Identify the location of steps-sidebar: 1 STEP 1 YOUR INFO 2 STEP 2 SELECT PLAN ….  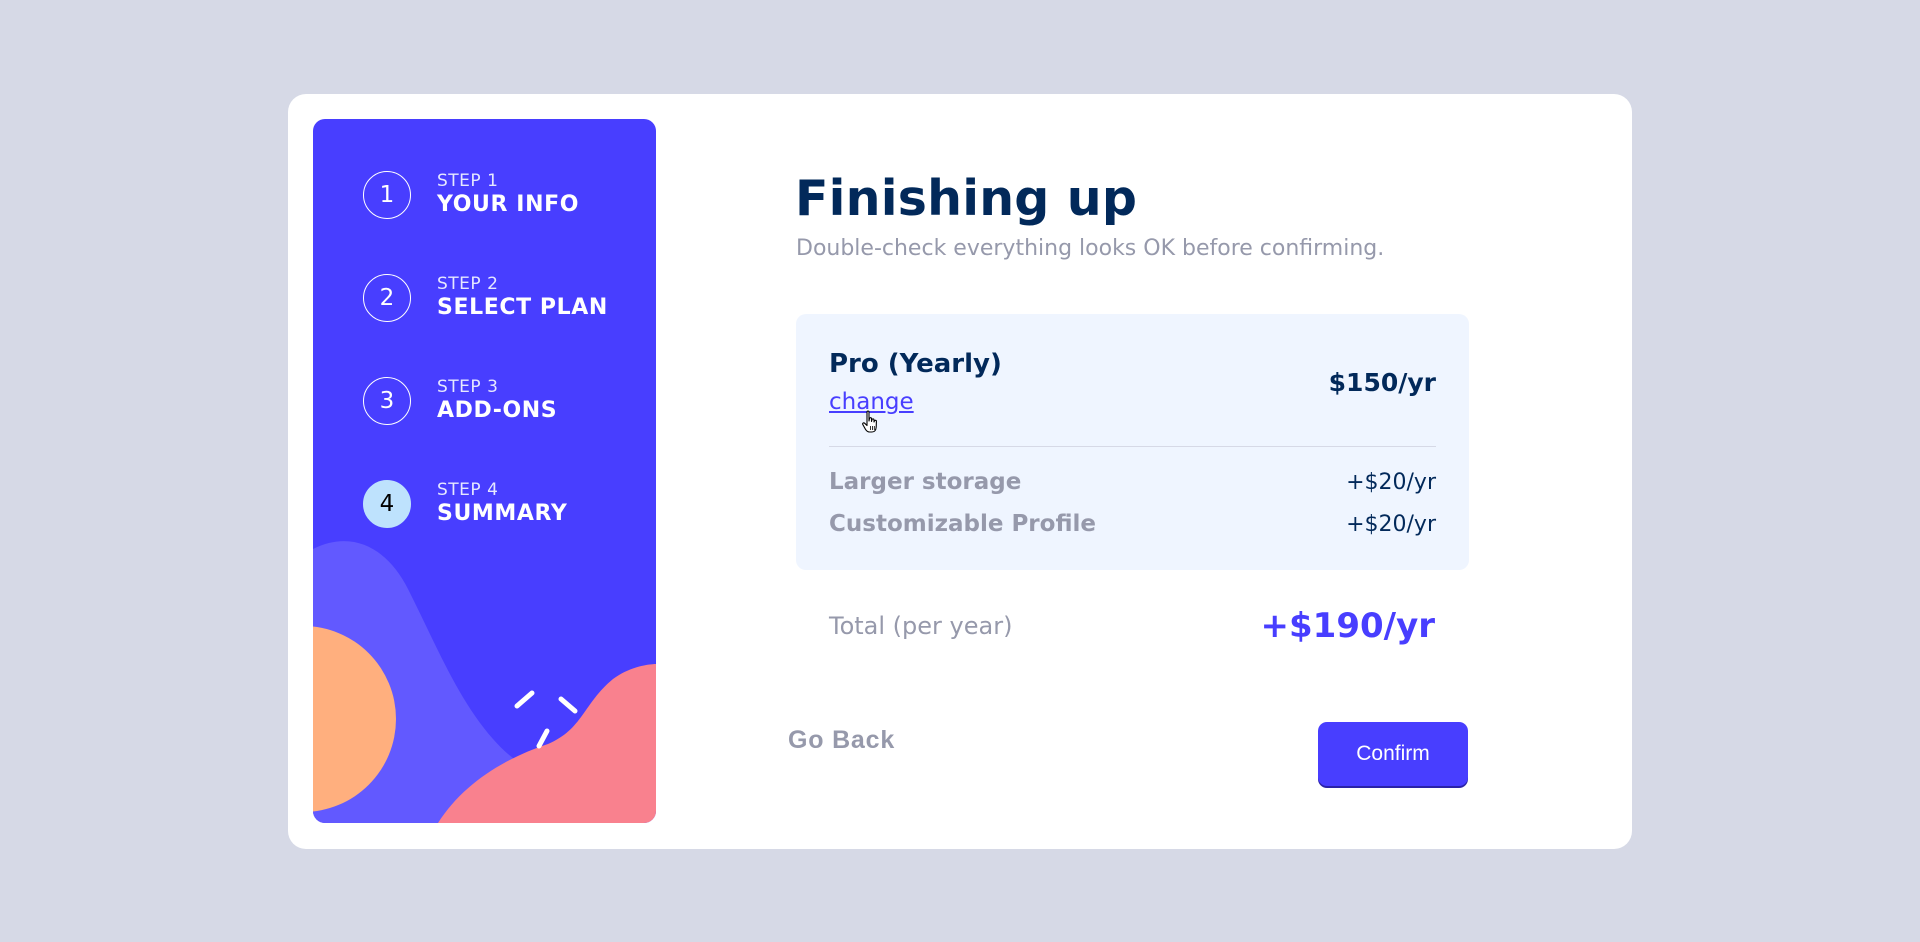
(484, 471).